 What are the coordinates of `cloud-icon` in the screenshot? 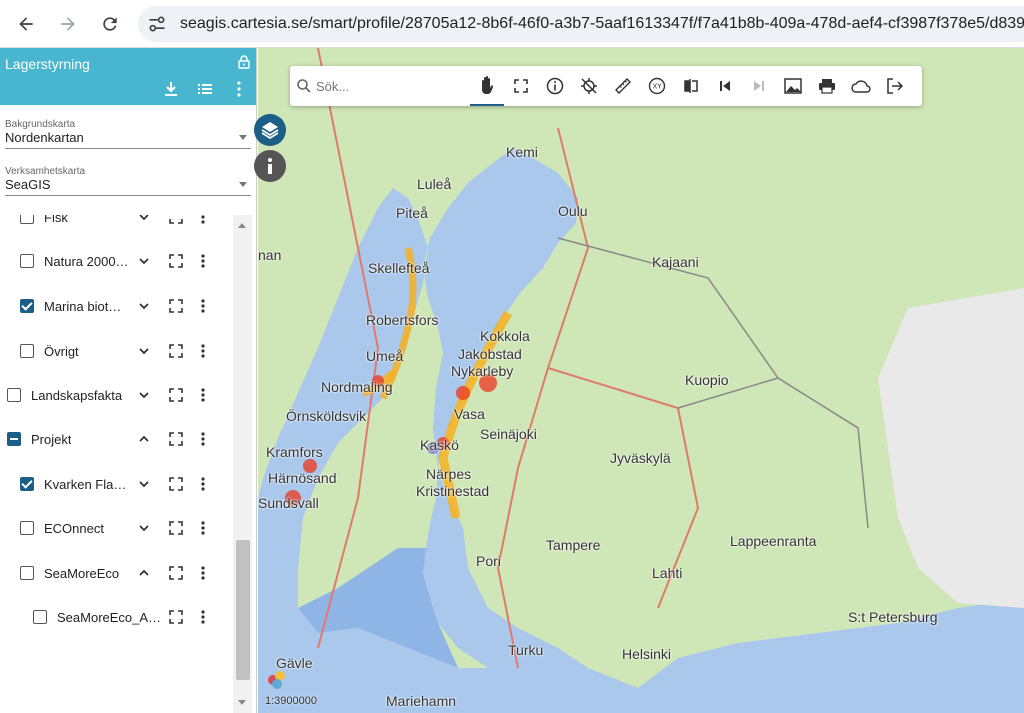 It's located at (861, 86).